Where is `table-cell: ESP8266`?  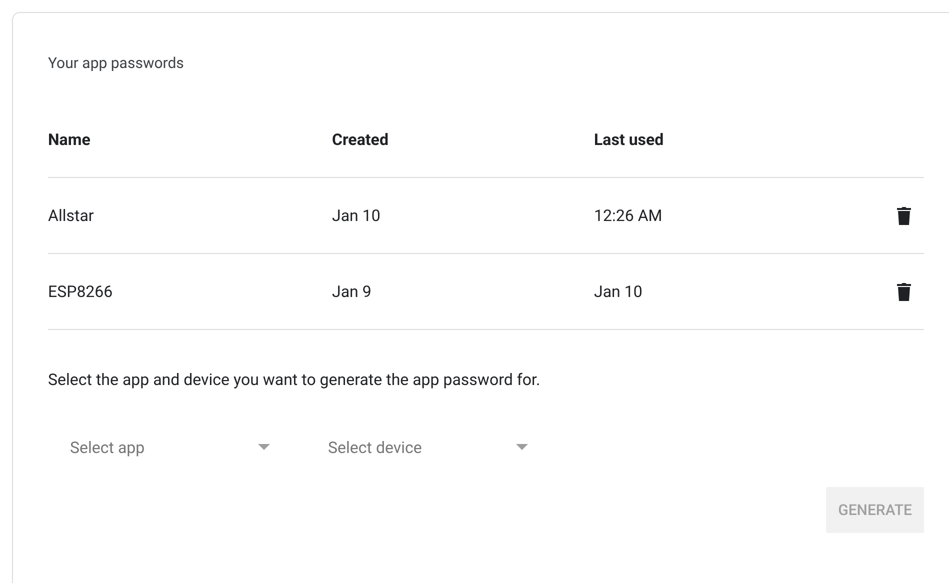
table-cell: ESP8266 is located at coordinates (80, 291).